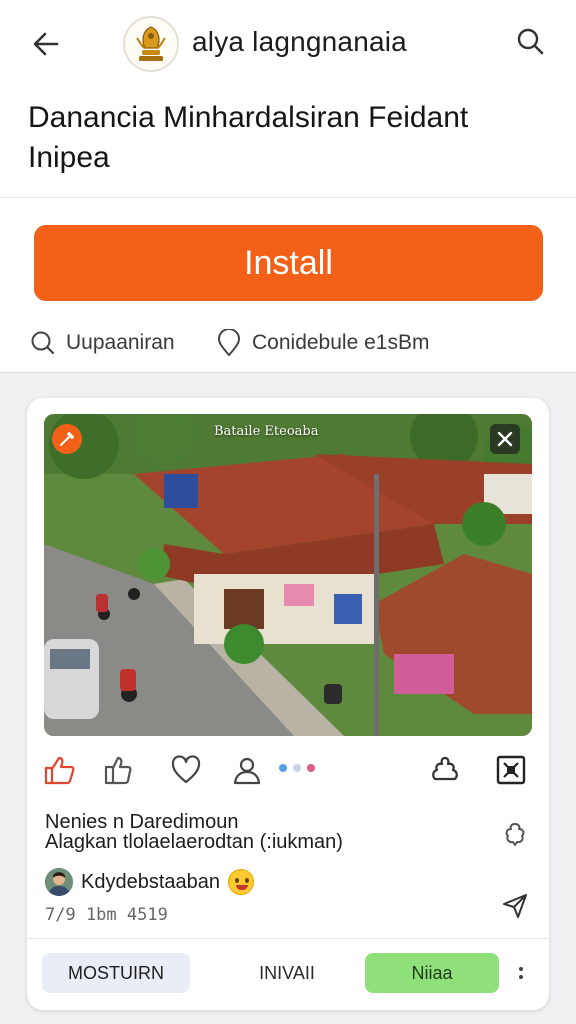 The width and height of the screenshot is (576, 1024). What do you see at coordinates (288, 263) in the screenshot?
I see `install-button: Install` at bounding box center [288, 263].